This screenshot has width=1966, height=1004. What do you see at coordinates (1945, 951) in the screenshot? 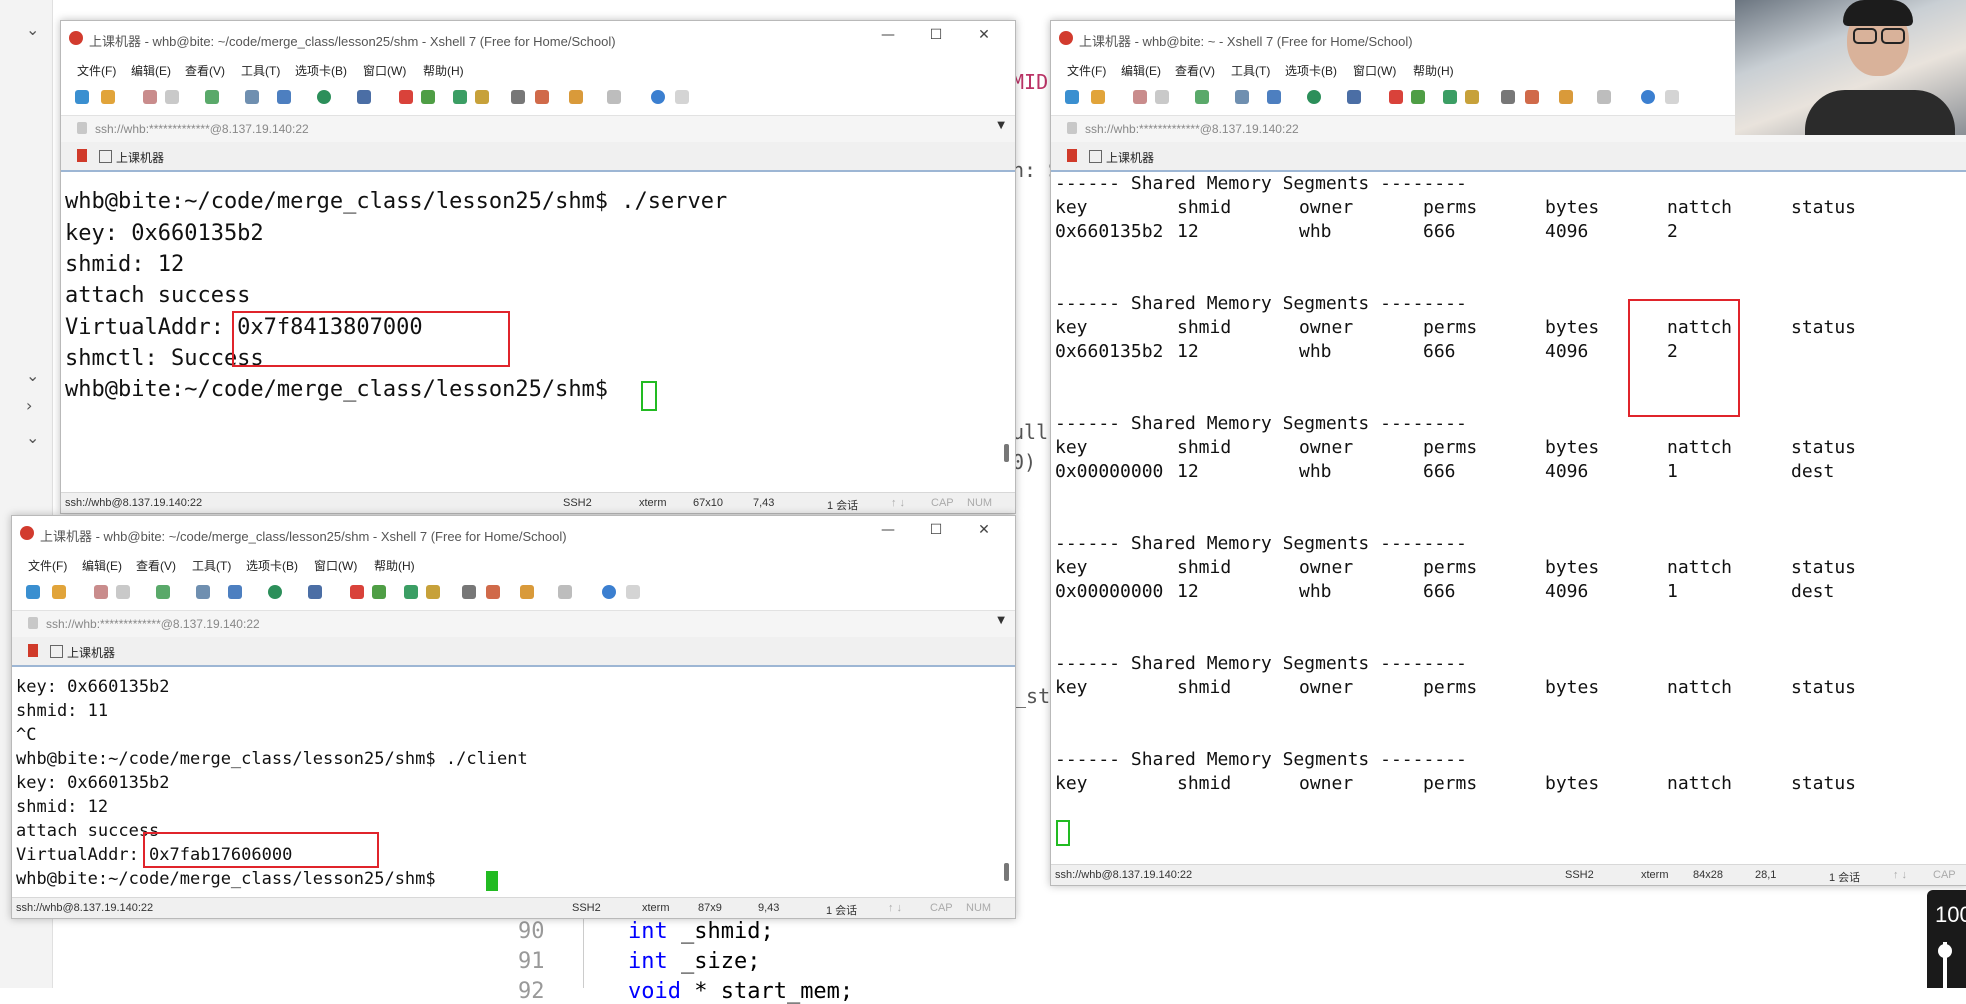
I see `volume-slider-thumb` at bounding box center [1945, 951].